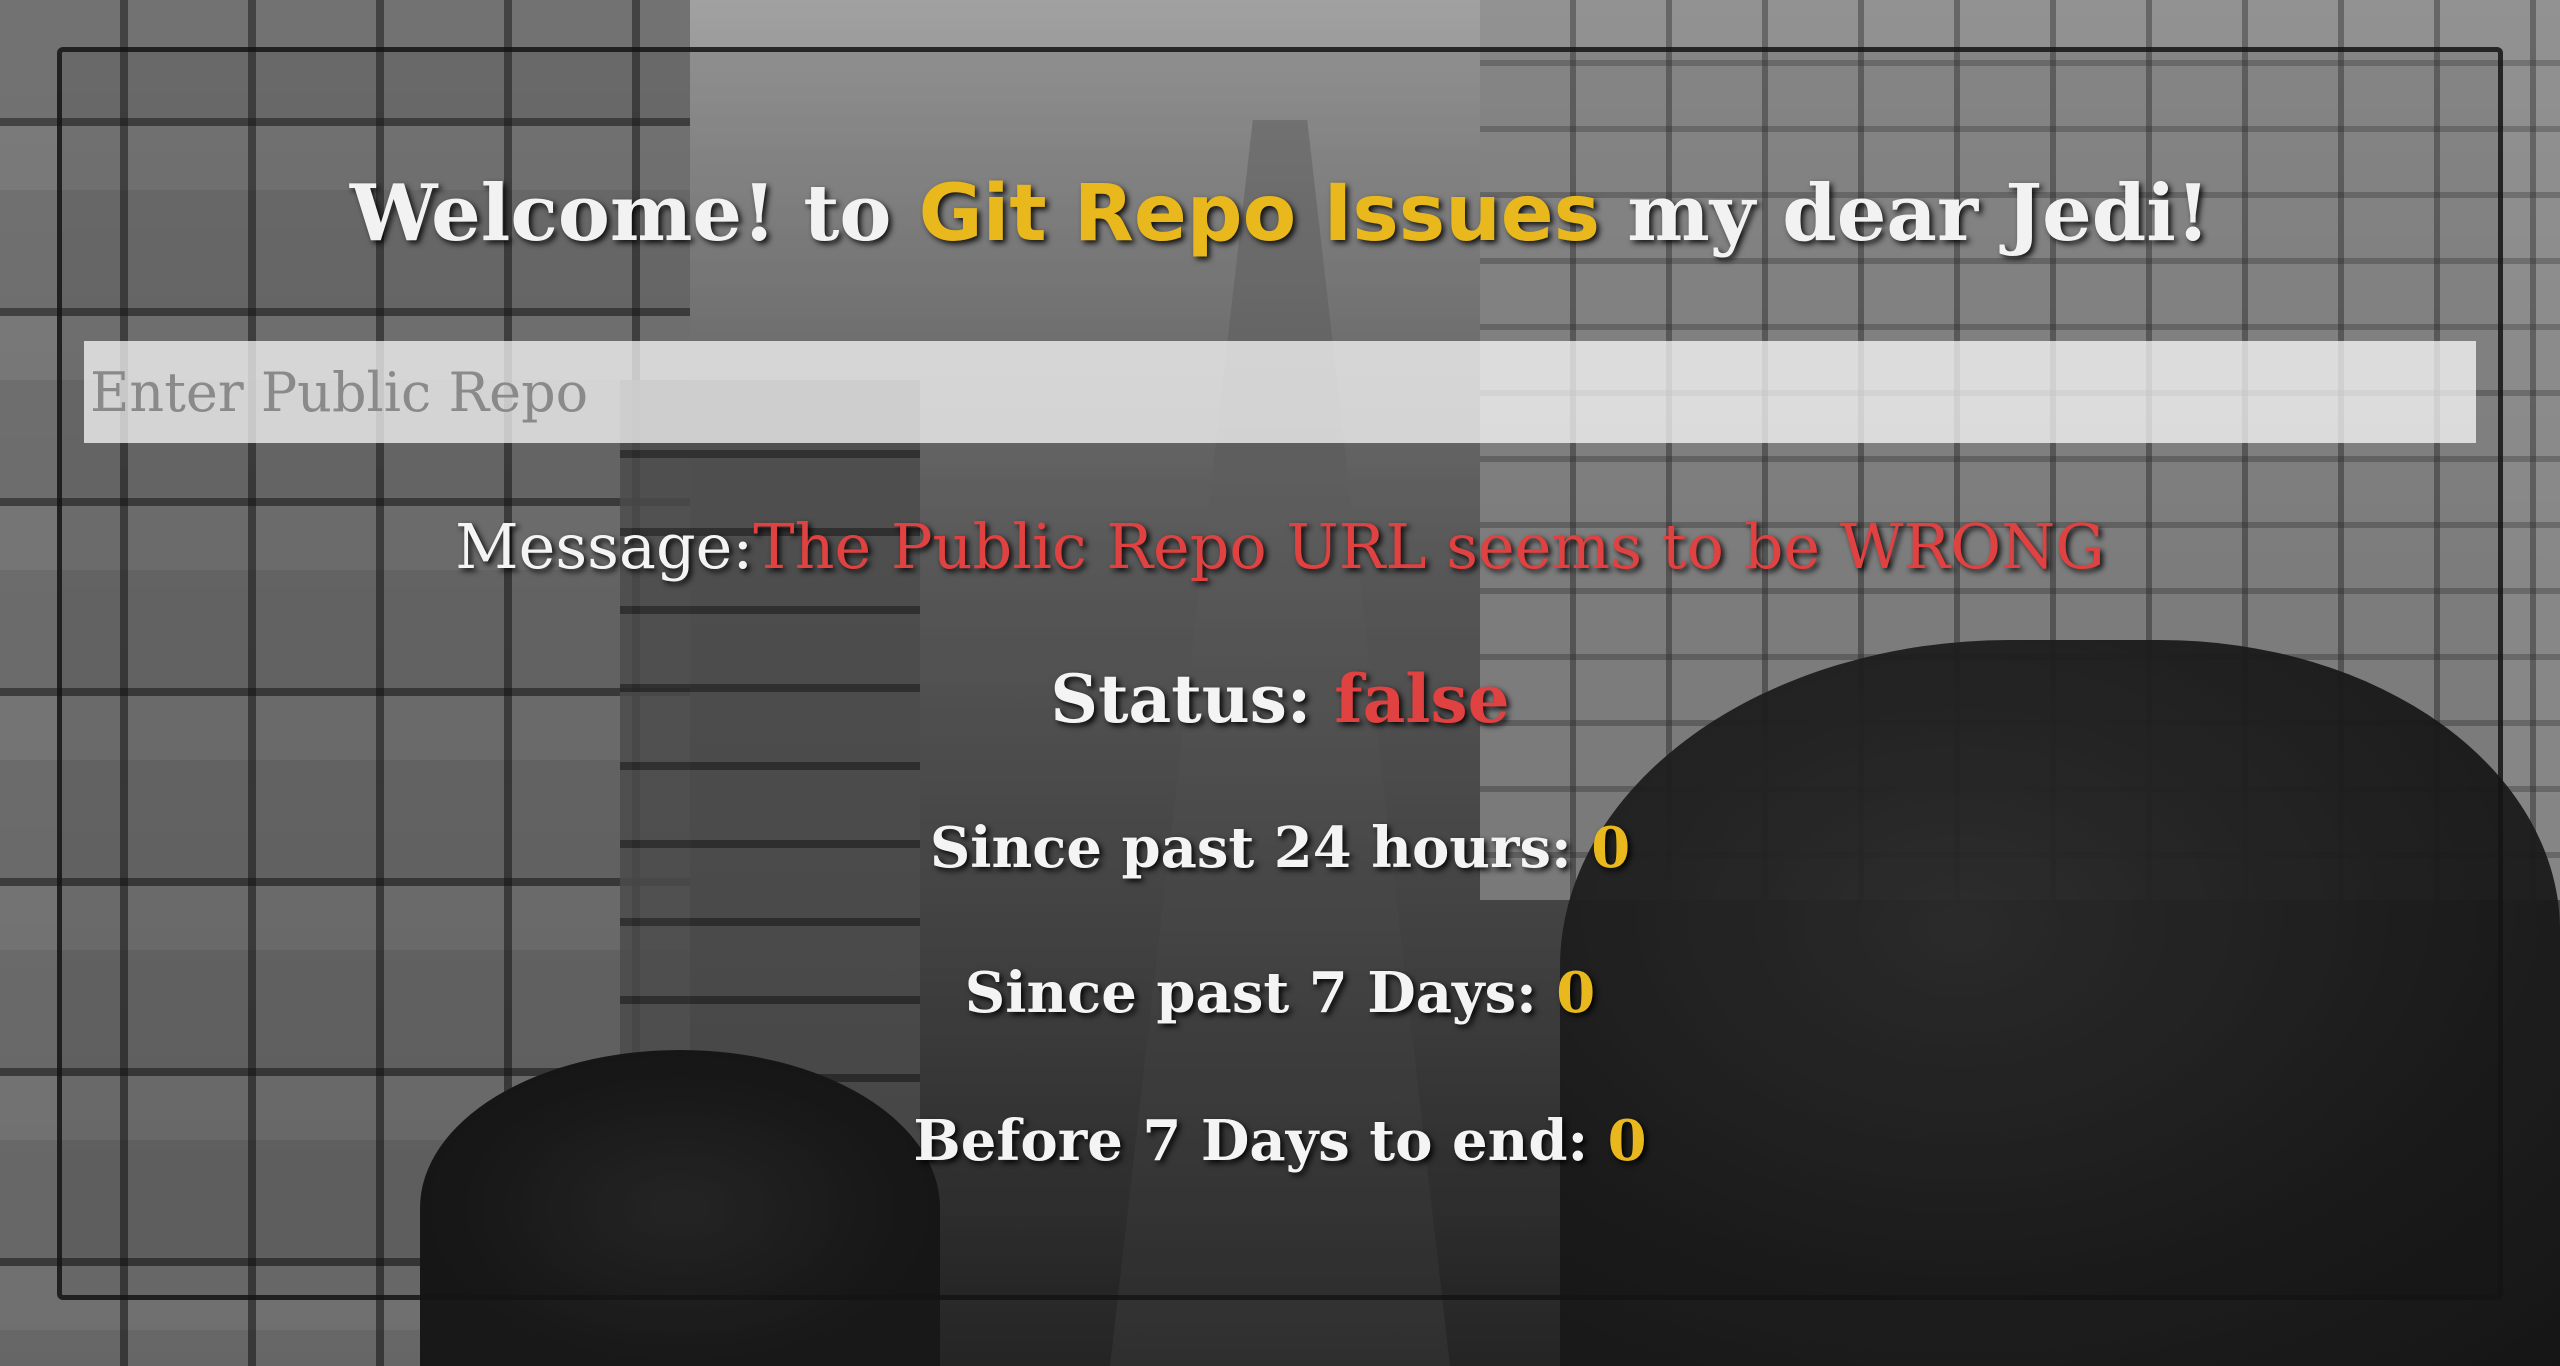 The image size is (2560, 1366). I want to click on stat-before-7d-label: Before 7 Days to end:, so click(1260, 1141).